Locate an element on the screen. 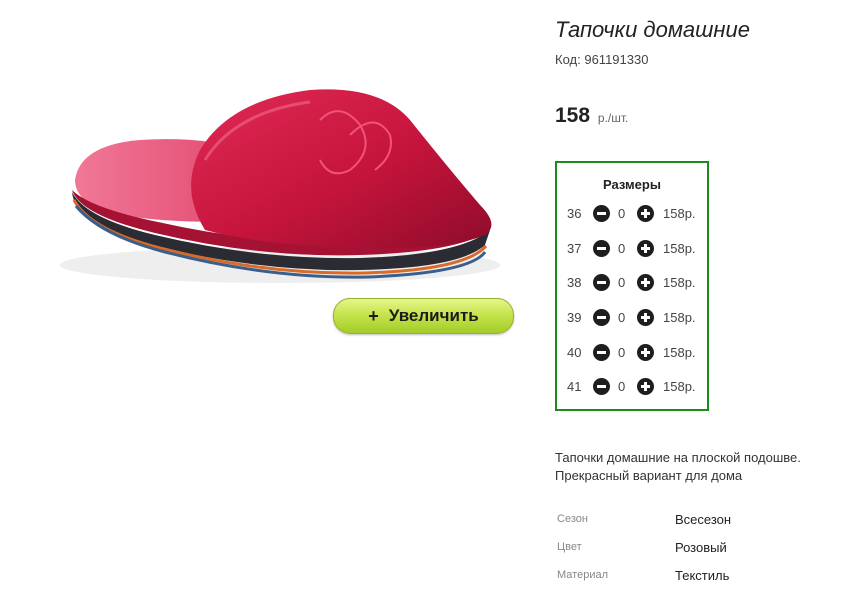  size-number: 39 is located at coordinates (574, 317).